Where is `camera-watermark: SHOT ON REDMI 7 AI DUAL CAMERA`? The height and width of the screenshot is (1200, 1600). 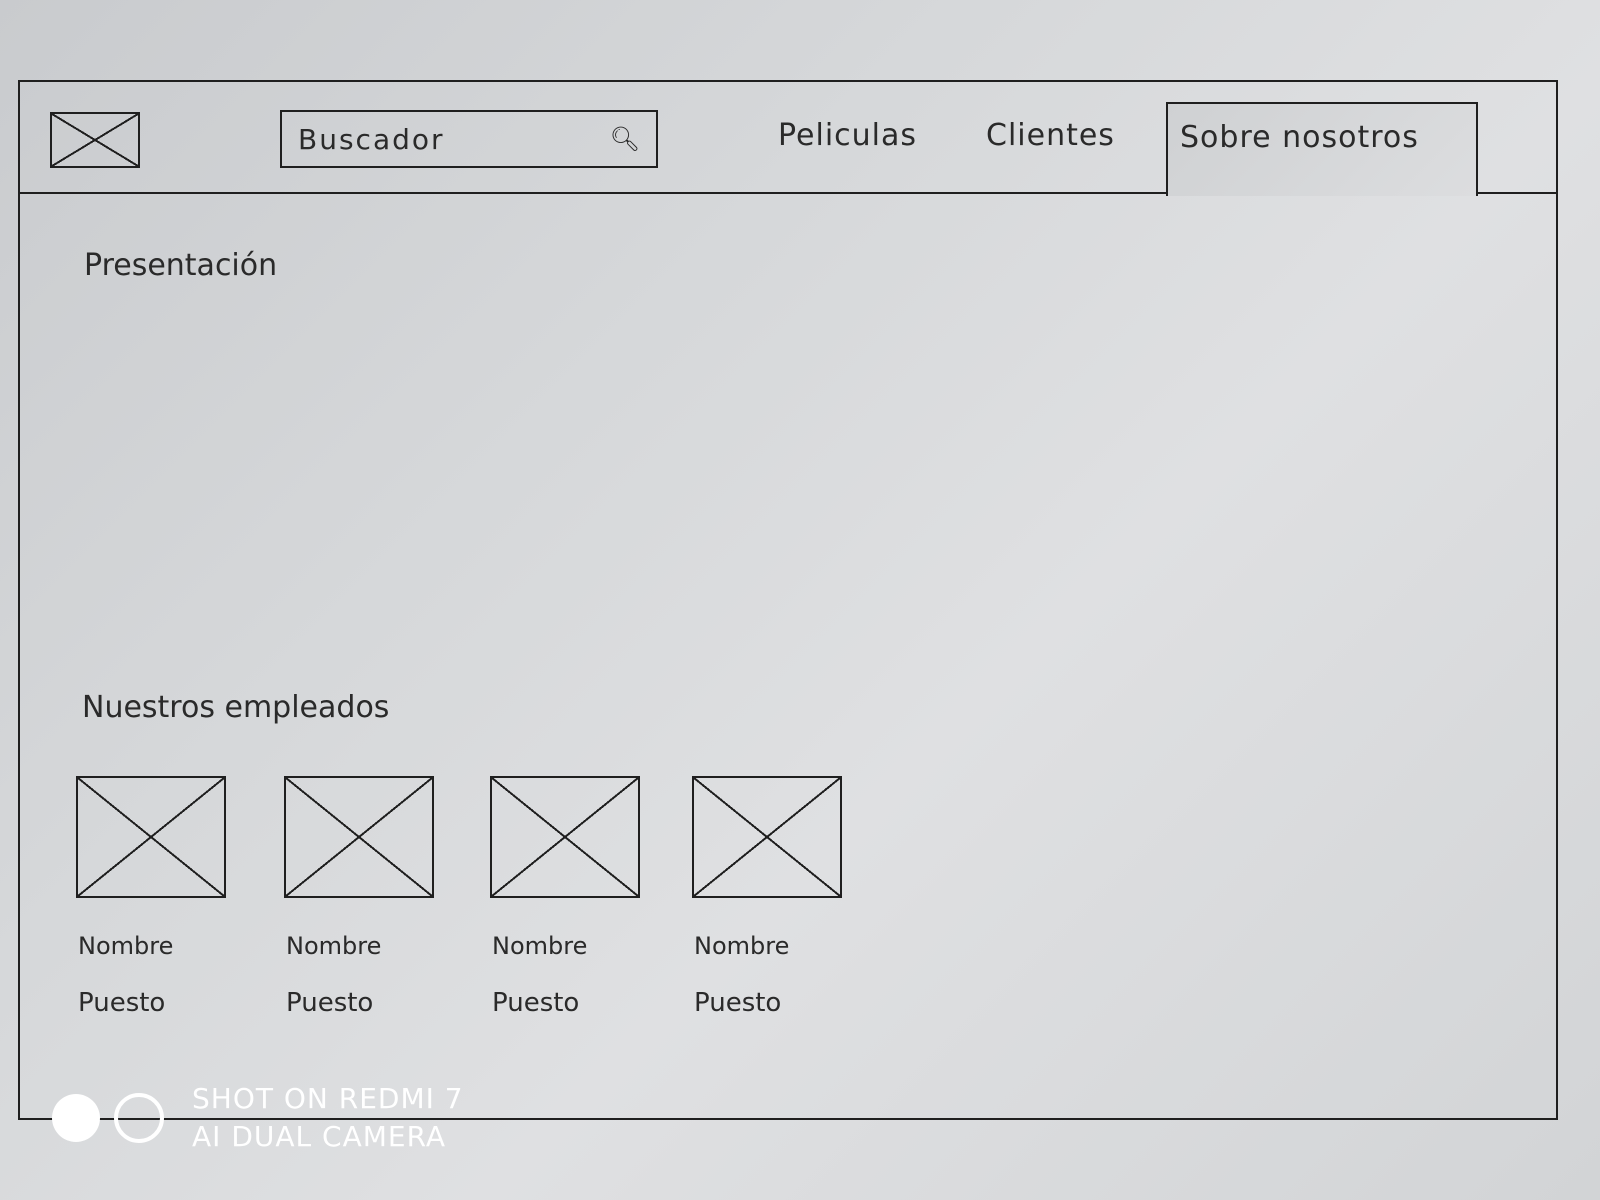
camera-watermark: SHOT ON REDMI 7 AI DUAL CAMERA is located at coordinates (258, 1118).